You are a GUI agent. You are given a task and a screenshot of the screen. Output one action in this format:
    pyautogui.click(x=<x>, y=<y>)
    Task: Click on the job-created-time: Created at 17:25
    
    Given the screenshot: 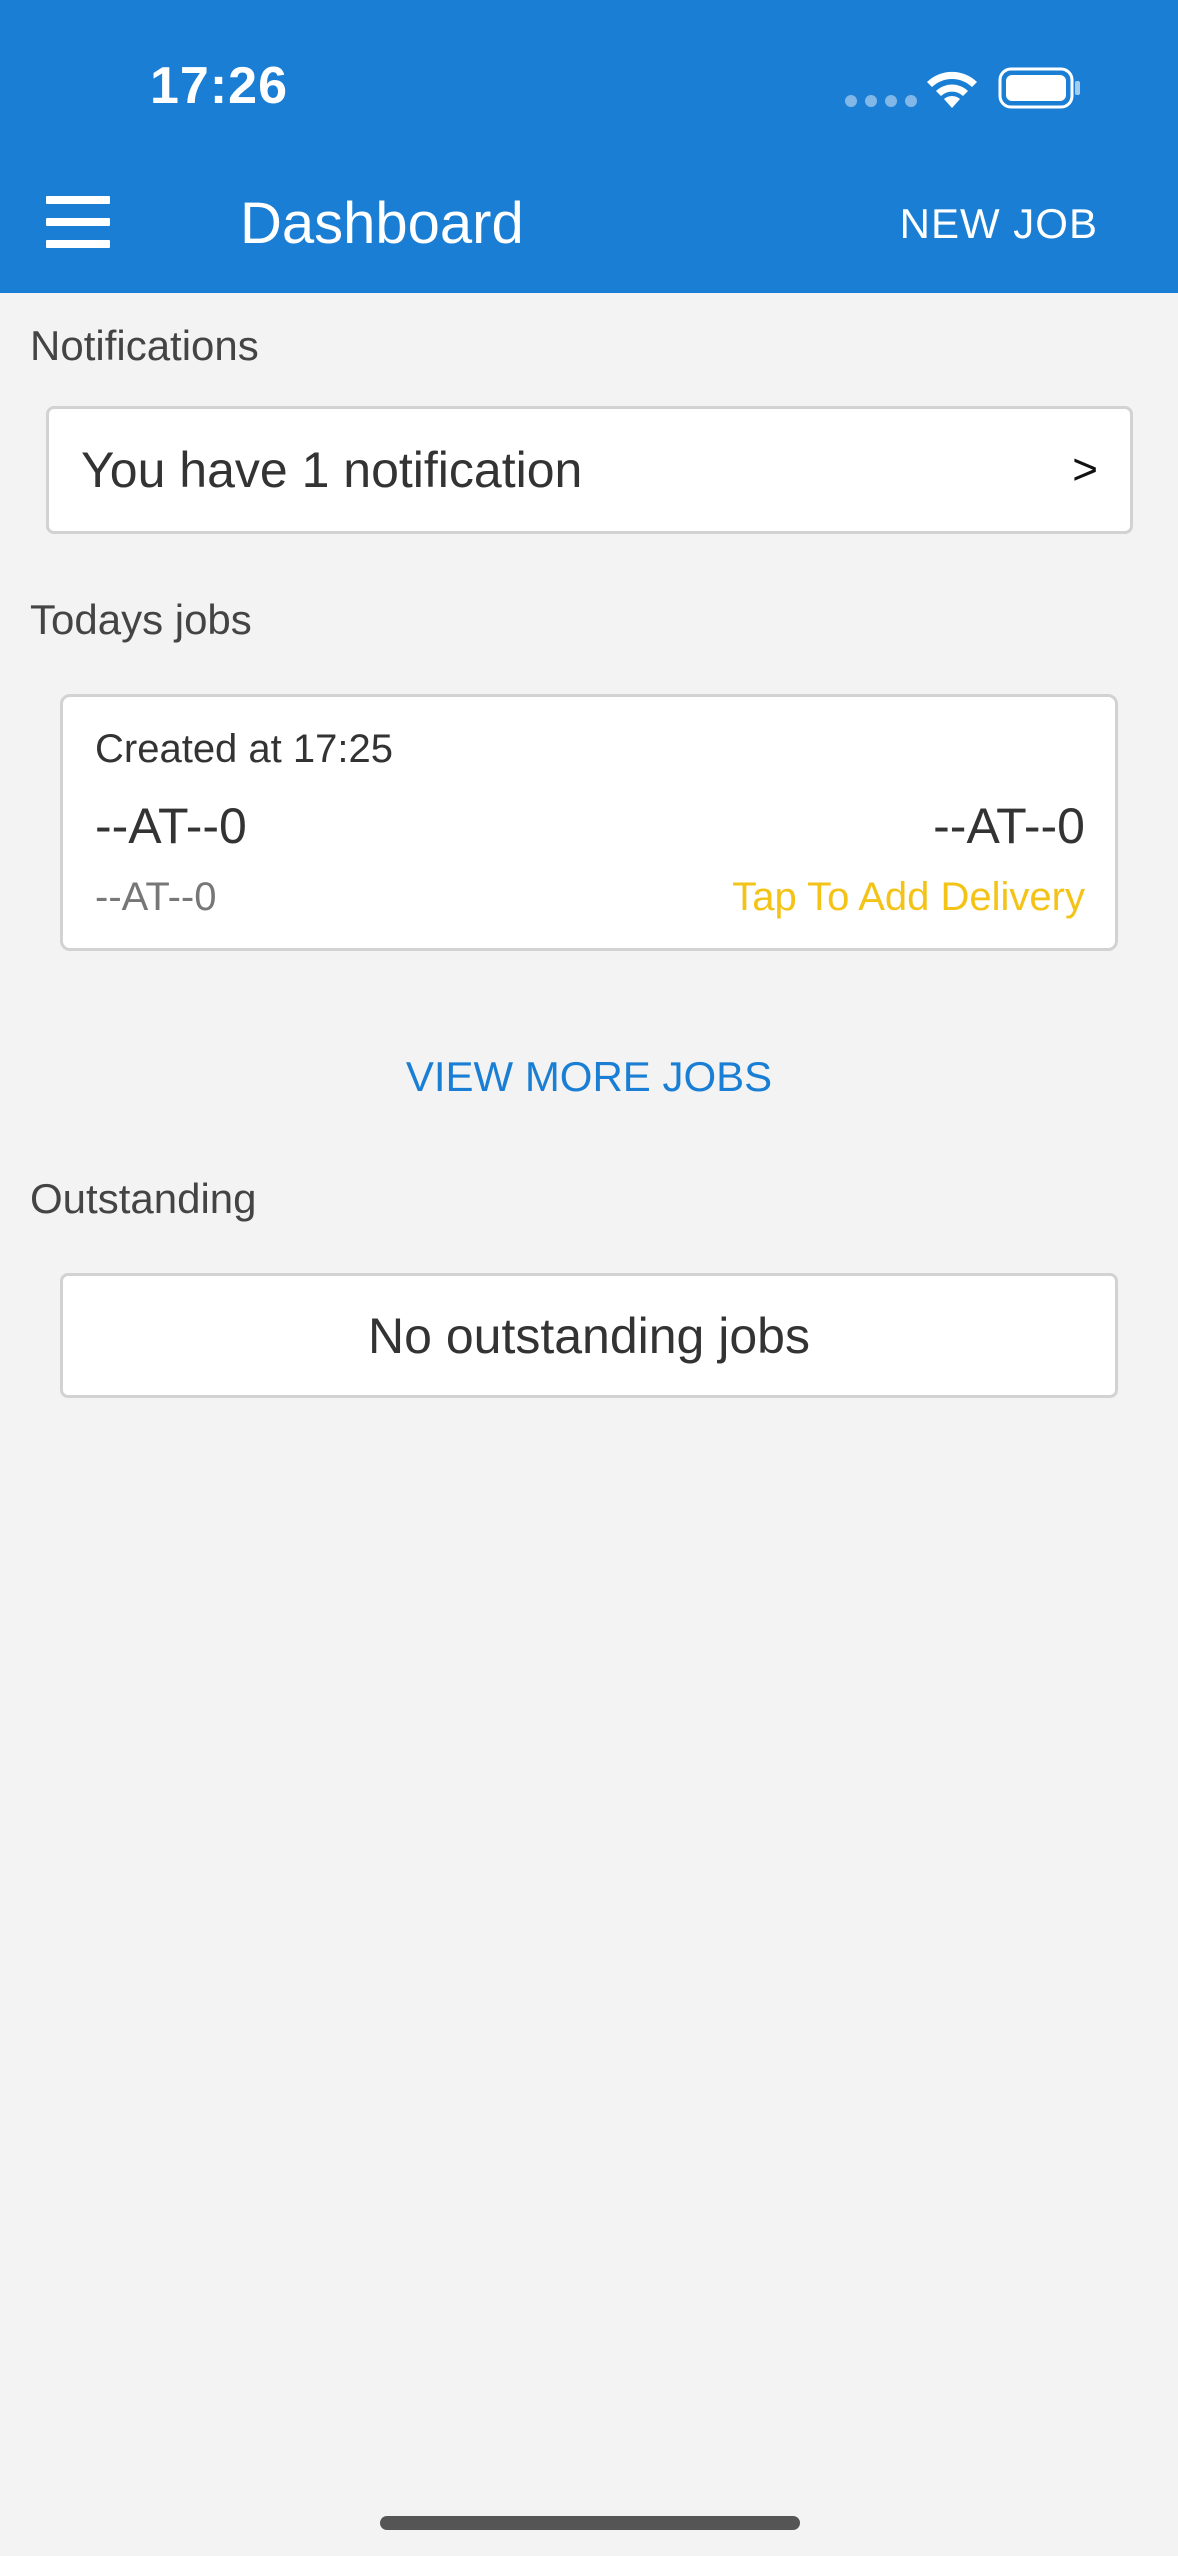 What is the action you would take?
    pyautogui.click(x=244, y=749)
    